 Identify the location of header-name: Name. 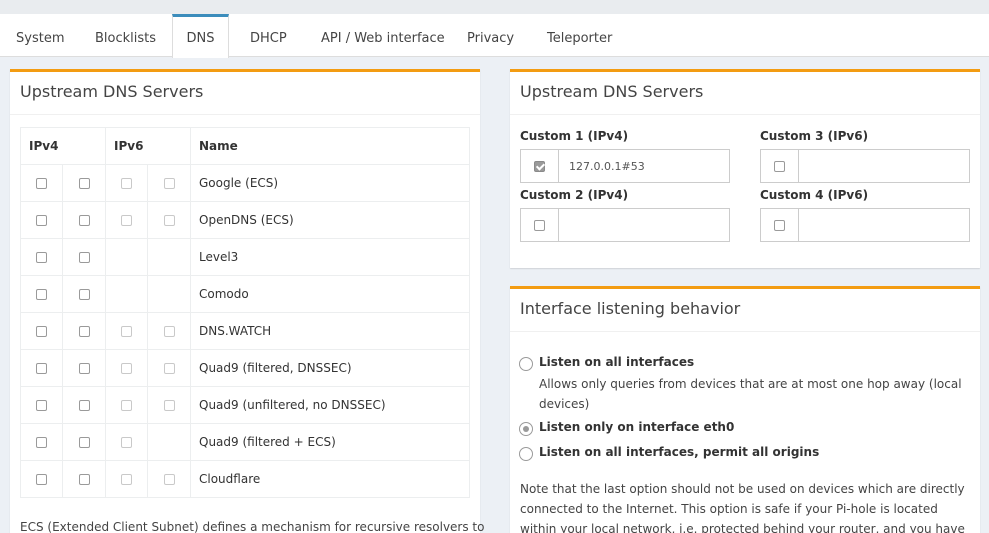
(330, 146).